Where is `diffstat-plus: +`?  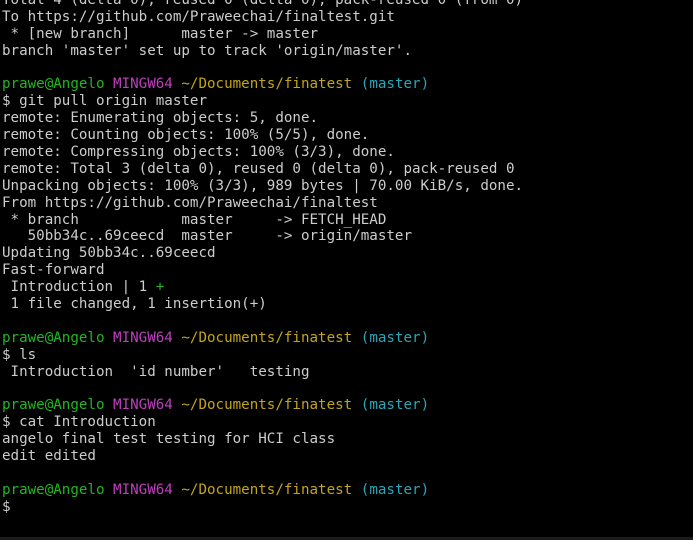 diffstat-plus: + is located at coordinates (160, 287).